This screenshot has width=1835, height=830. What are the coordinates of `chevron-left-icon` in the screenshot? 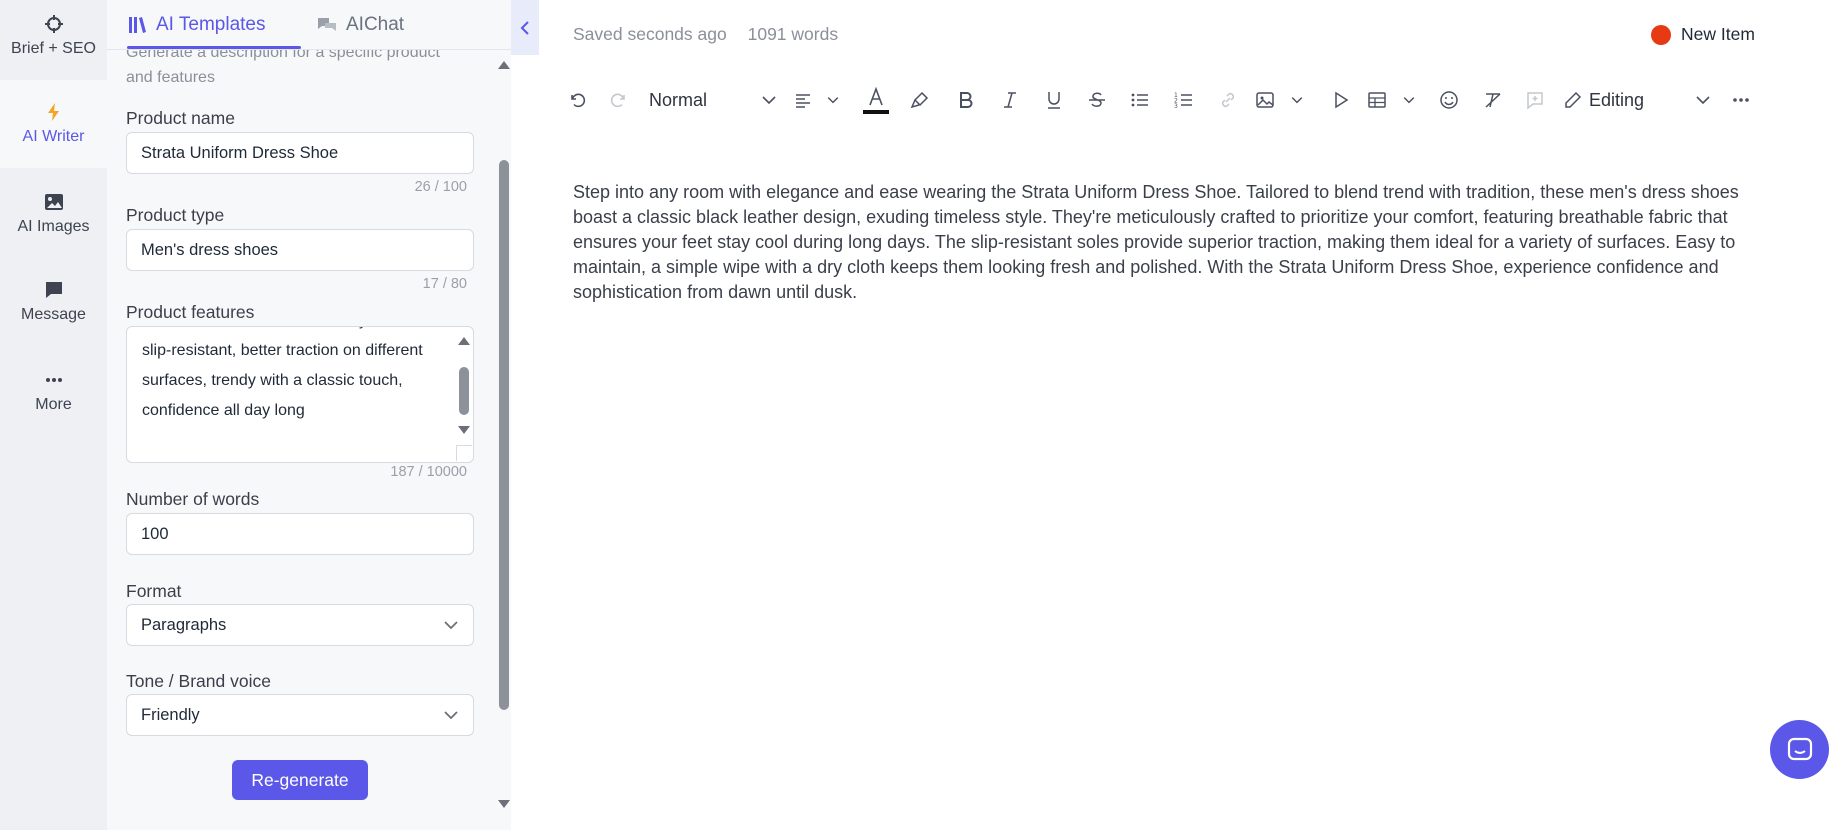 It's located at (524, 27).